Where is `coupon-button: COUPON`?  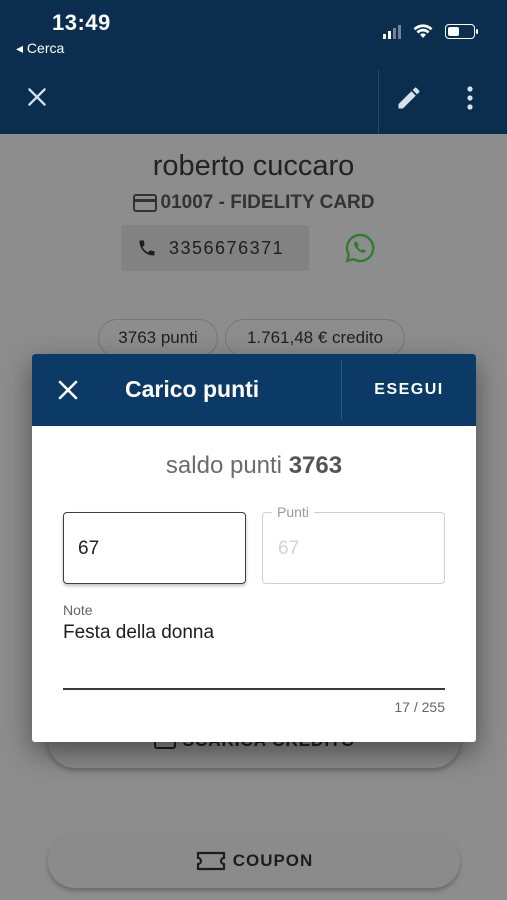 coupon-button: COUPON is located at coordinates (254, 861).